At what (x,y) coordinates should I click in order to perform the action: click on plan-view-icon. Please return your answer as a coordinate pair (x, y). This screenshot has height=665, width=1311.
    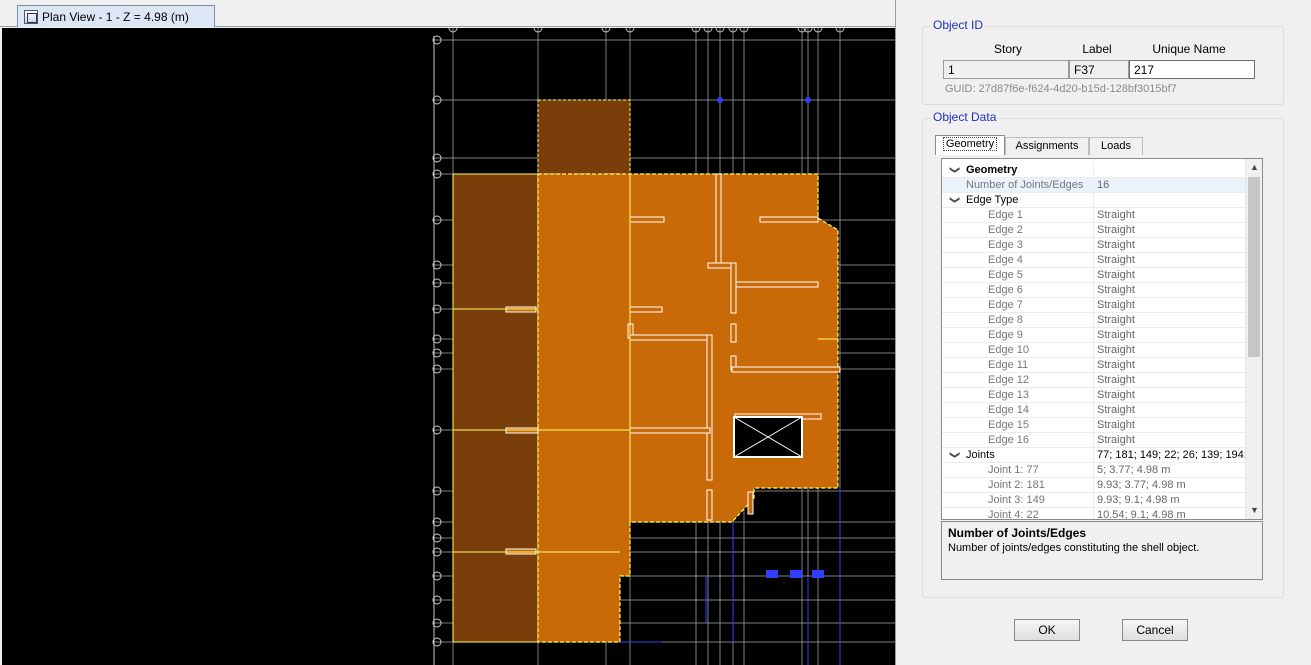
    Looking at the image, I should click on (31, 16).